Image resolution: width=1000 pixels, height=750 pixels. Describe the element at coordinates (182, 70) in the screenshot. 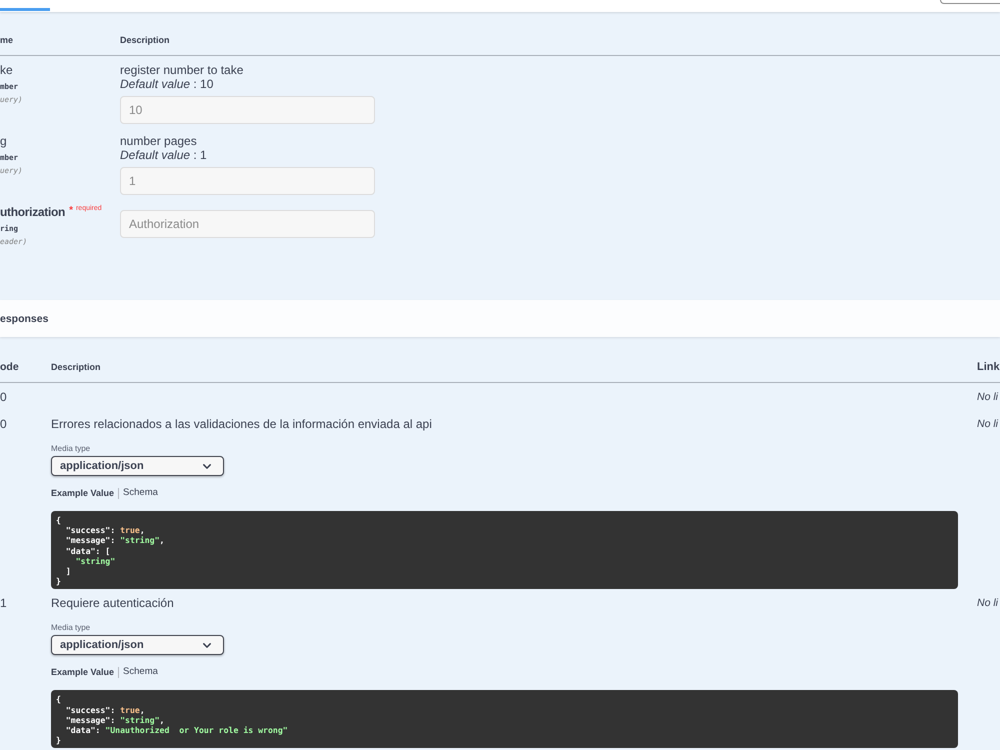

I see `param-description: register number to take` at that location.